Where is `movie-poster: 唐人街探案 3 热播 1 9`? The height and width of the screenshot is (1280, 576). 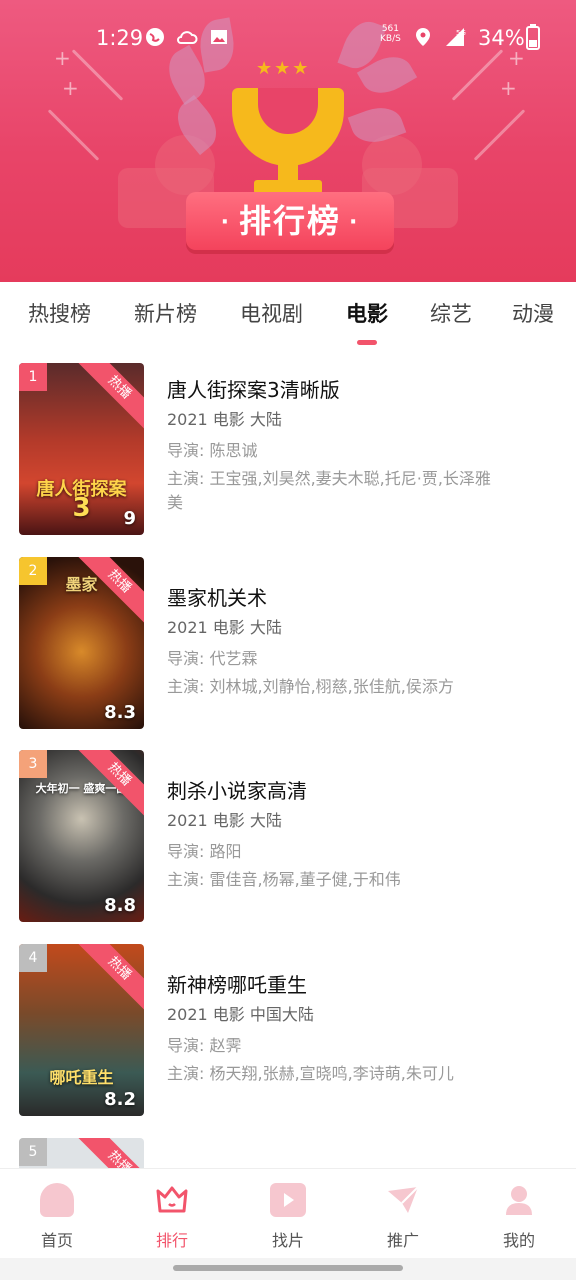 movie-poster: 唐人街探案 3 热播 1 9 is located at coordinates (81, 449).